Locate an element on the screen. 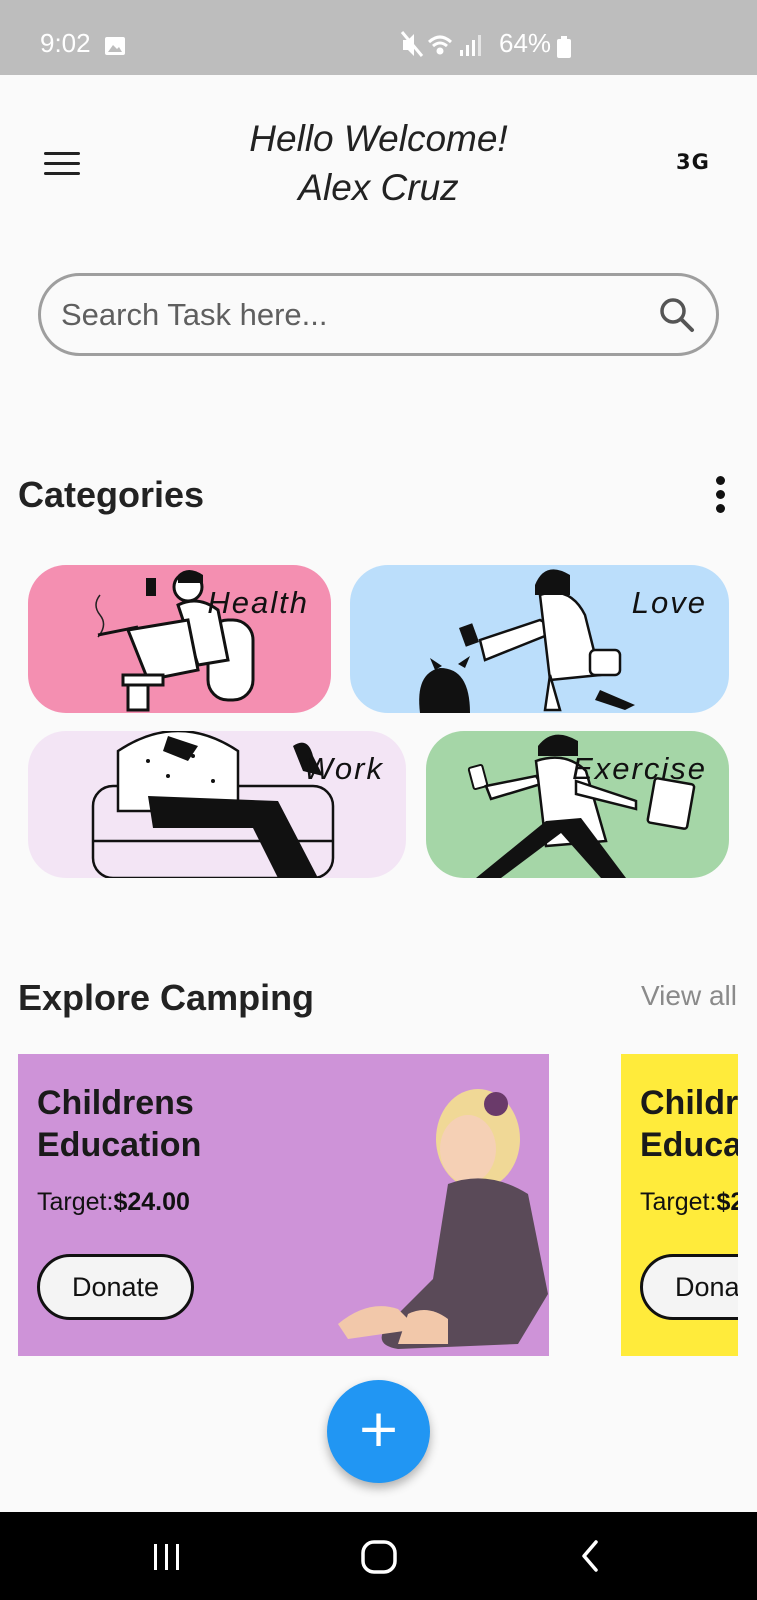  system-nav-bar is located at coordinates (378, 1556).